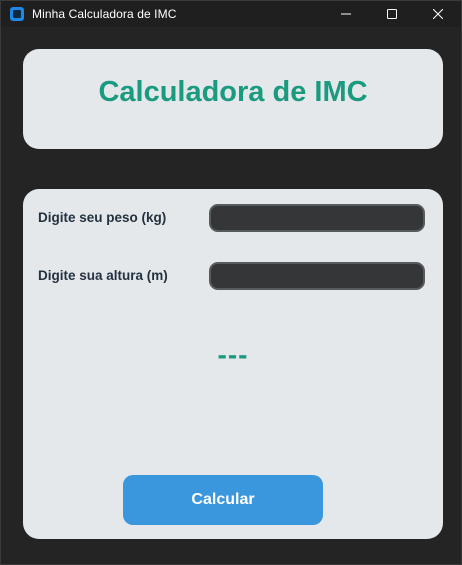  What do you see at coordinates (233, 354) in the screenshot?
I see `result-display: ---` at bounding box center [233, 354].